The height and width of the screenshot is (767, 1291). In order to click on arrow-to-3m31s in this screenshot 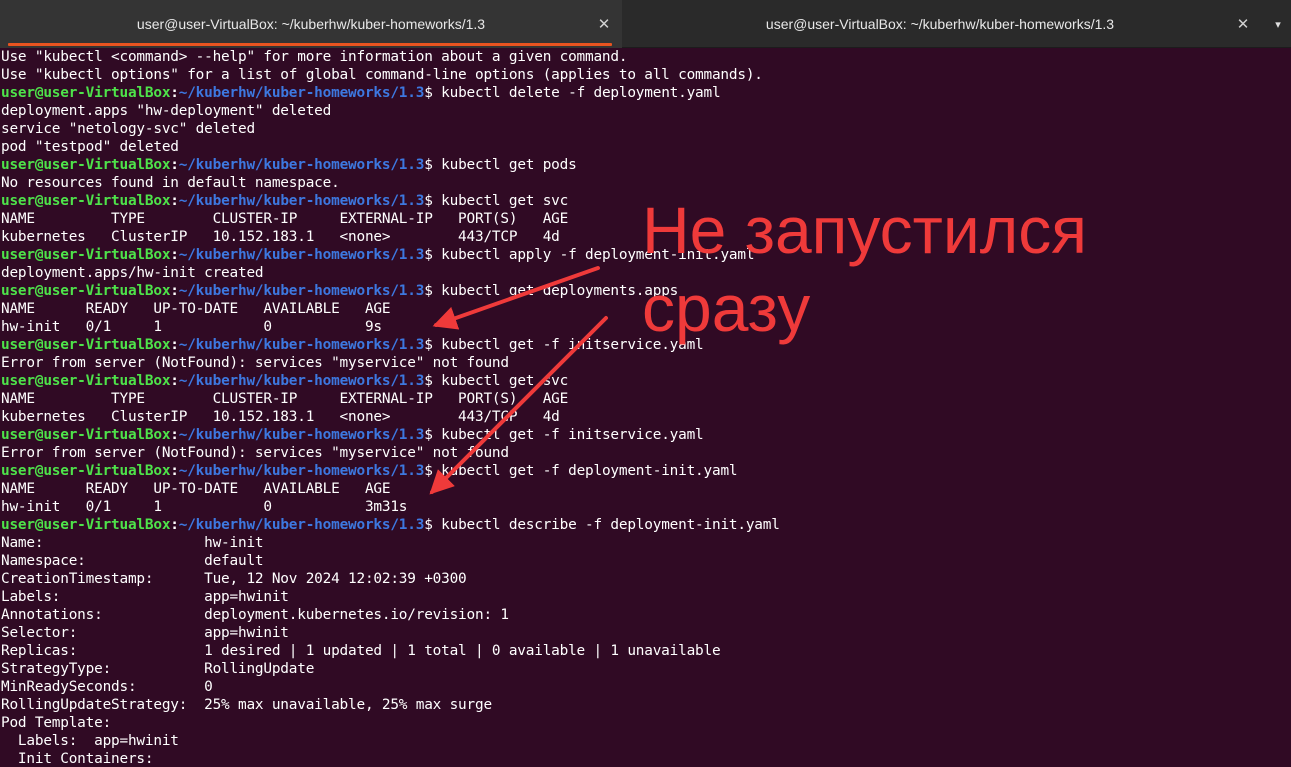, I will do `click(518, 405)`.